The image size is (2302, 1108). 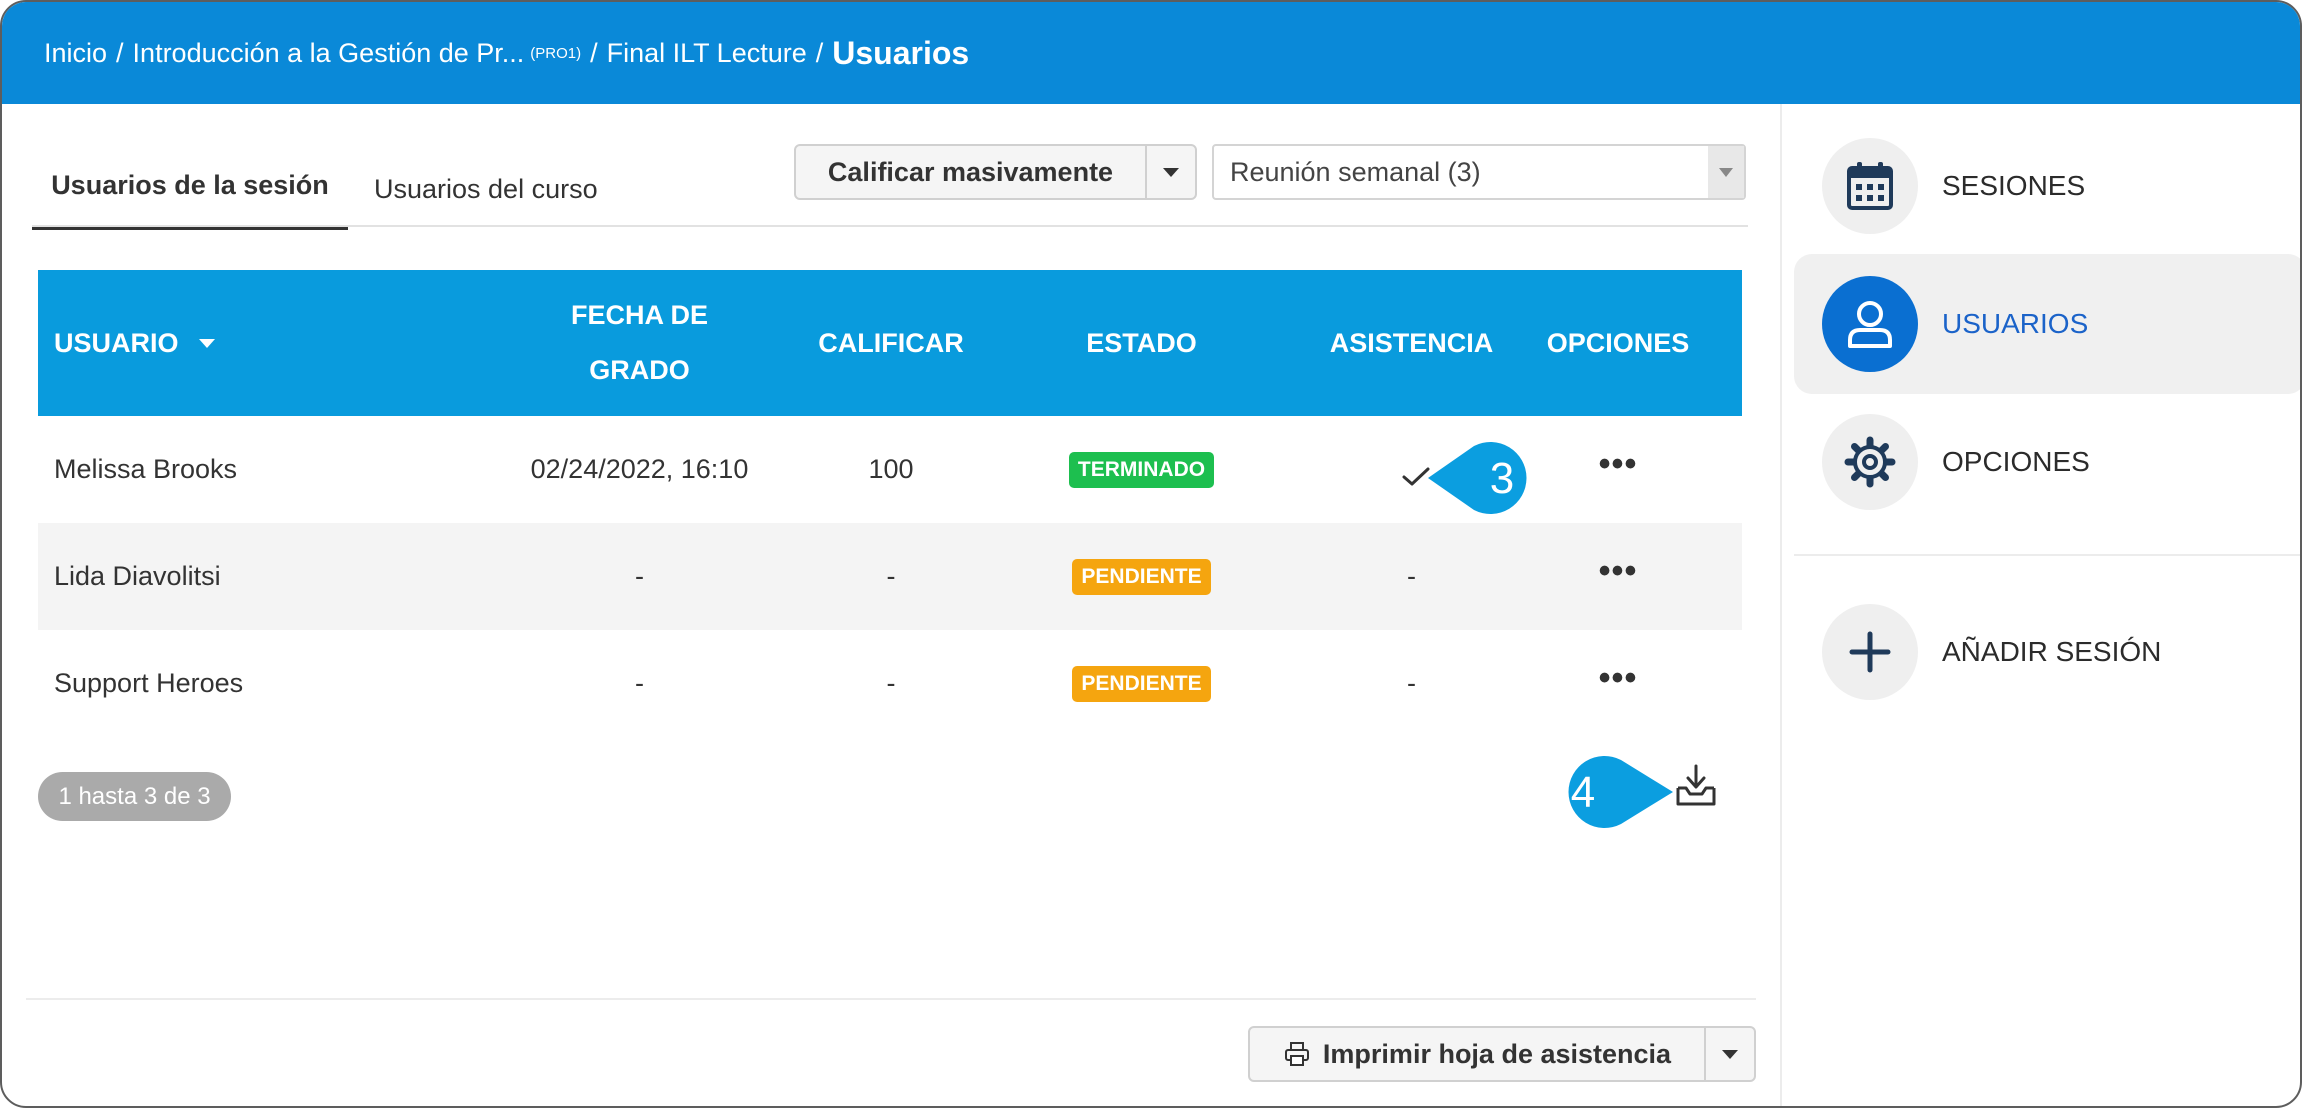 What do you see at coordinates (891, 999) in the screenshot?
I see `footer-divider` at bounding box center [891, 999].